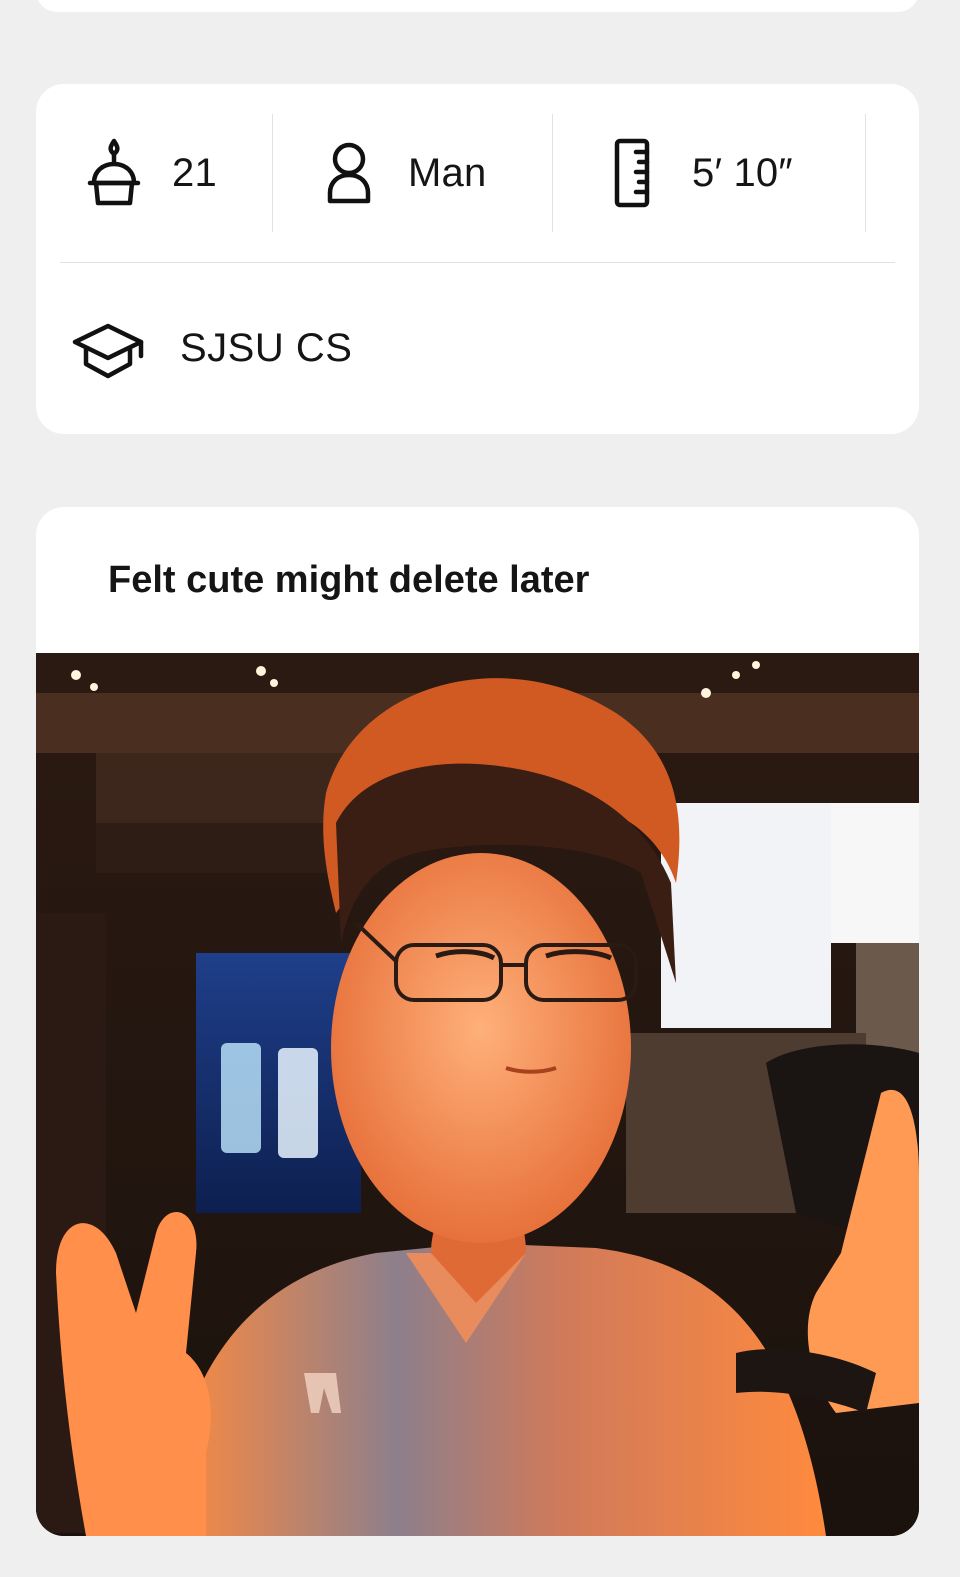  Describe the element at coordinates (447, 172) in the screenshot. I see `gender-value: Man` at that location.